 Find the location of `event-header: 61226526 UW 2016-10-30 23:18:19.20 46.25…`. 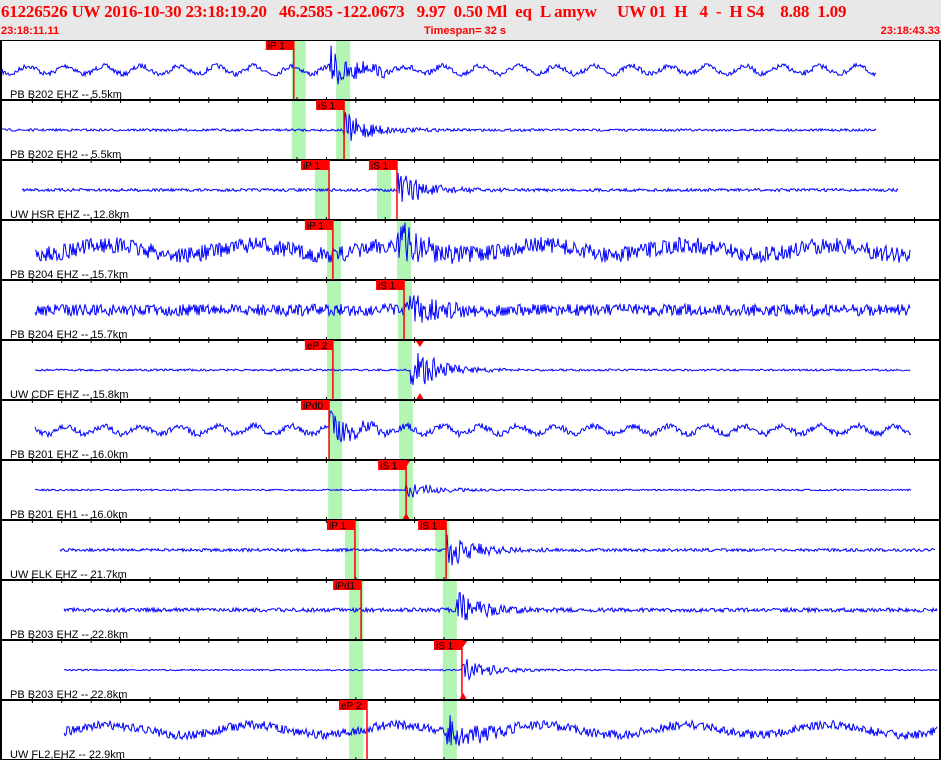

event-header: 61226526 UW 2016-10-30 23:18:19.20 46.25… is located at coordinates (470, 20).